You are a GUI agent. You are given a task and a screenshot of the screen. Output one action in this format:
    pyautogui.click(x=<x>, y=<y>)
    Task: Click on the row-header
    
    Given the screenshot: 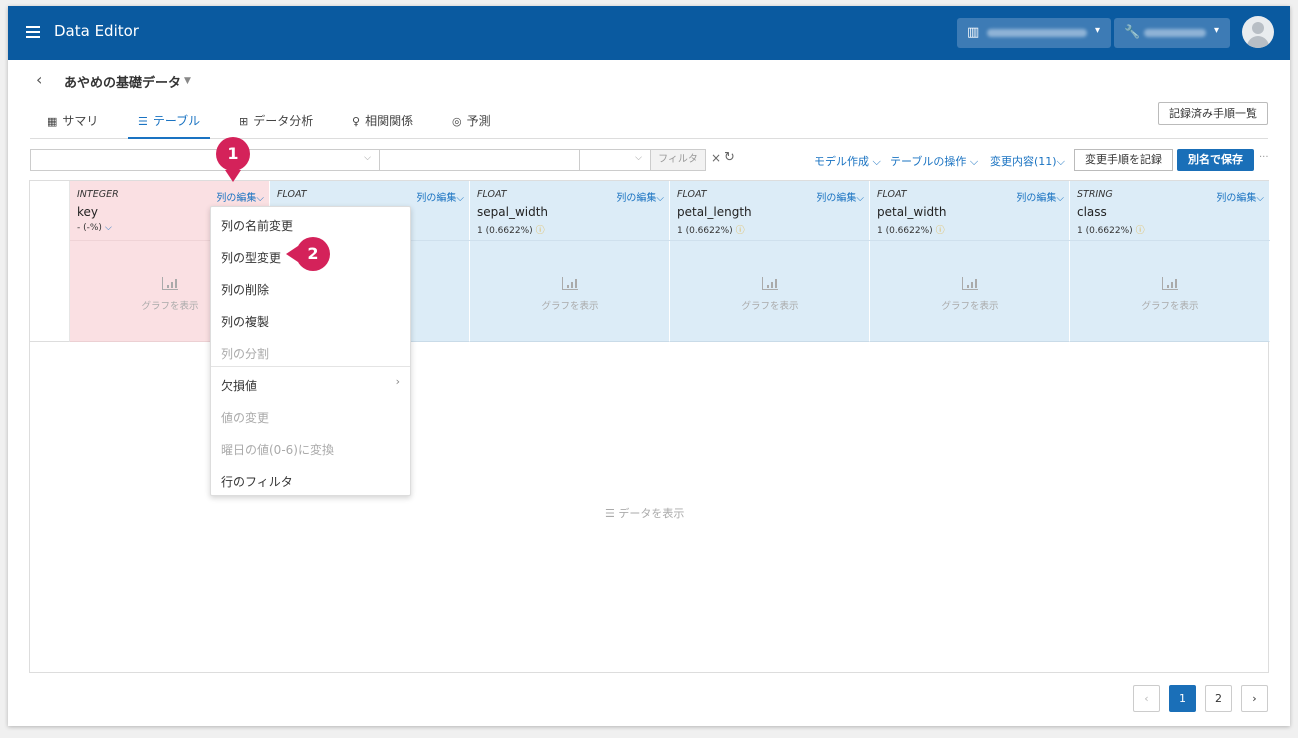 What is the action you would take?
    pyautogui.click(x=50, y=261)
    